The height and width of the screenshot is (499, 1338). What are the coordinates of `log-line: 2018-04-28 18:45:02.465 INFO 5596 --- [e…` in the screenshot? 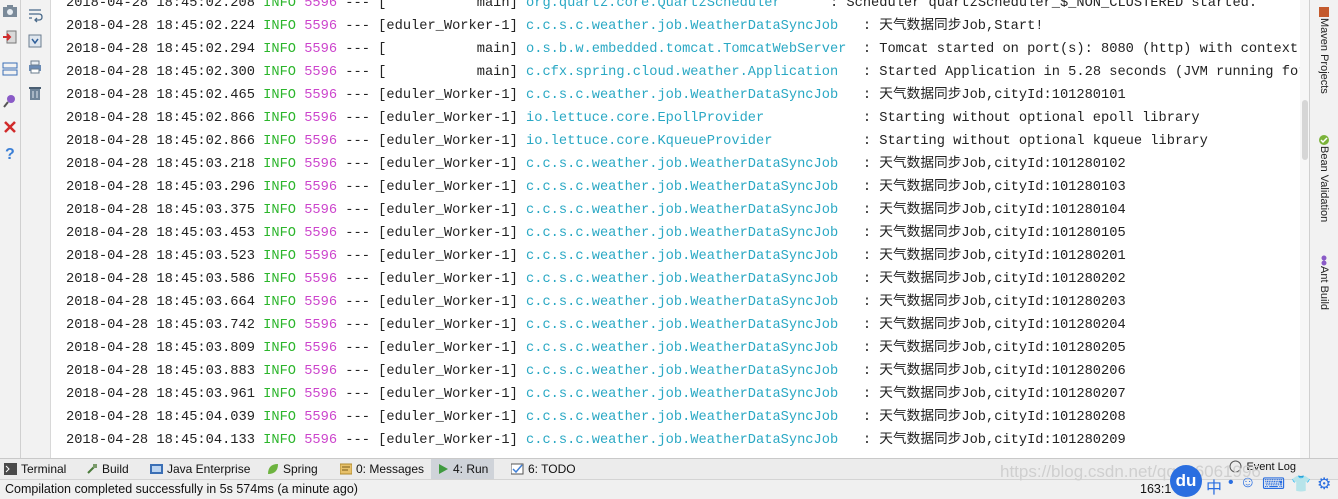 It's located at (596, 95).